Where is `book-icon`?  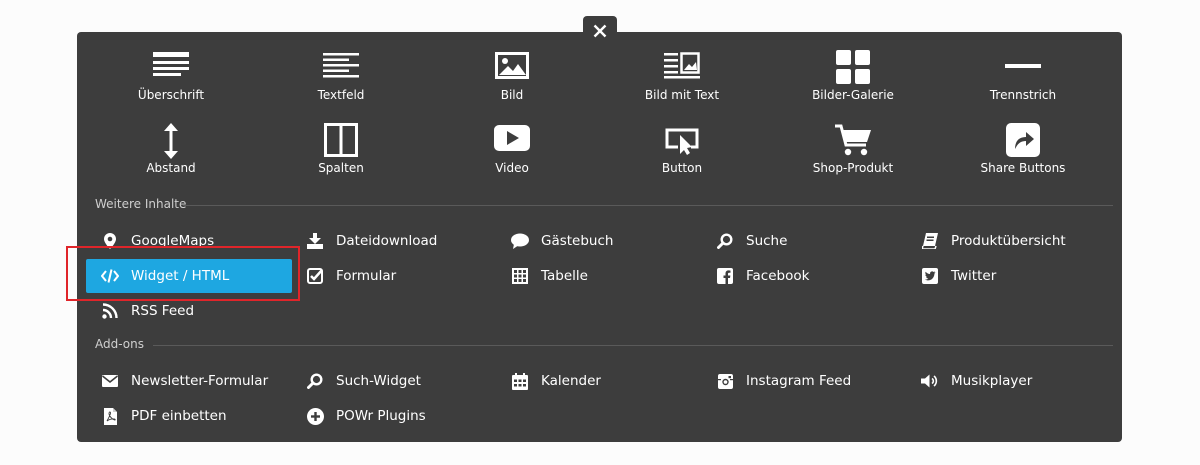 book-icon is located at coordinates (930, 241).